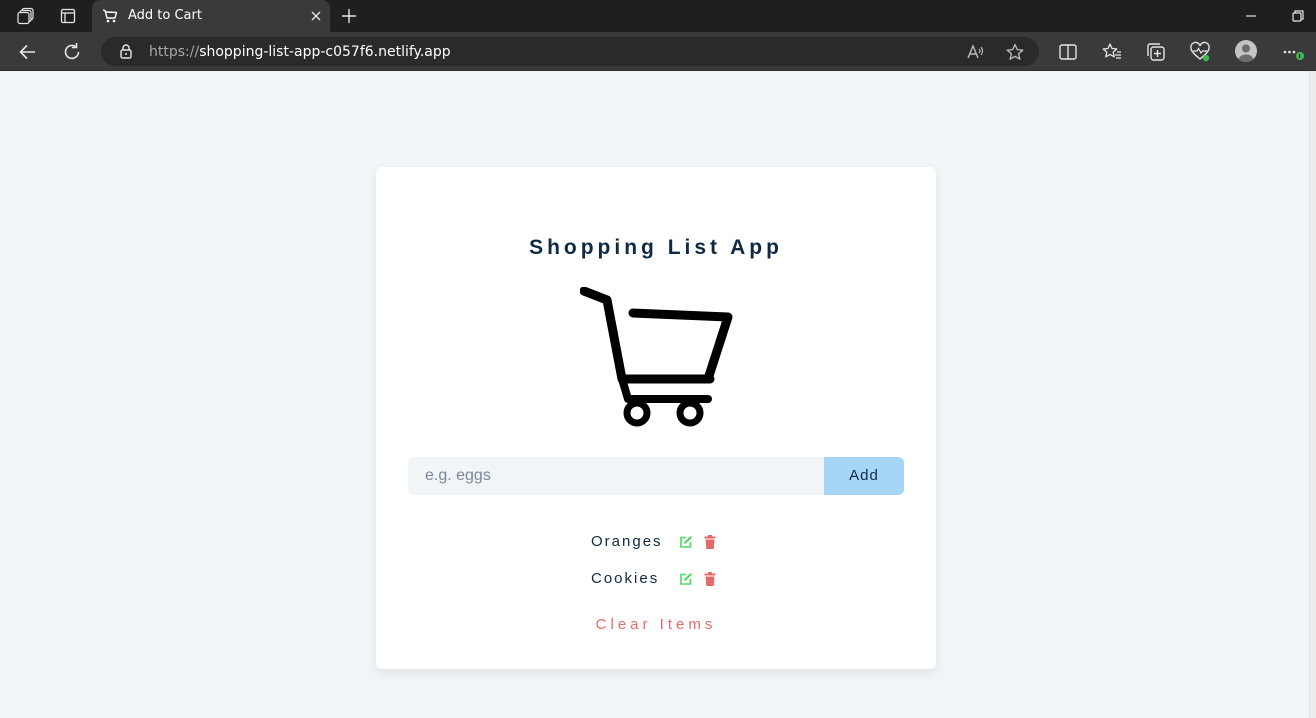 The image size is (1316, 718). I want to click on collections-icon, so click(1156, 52).